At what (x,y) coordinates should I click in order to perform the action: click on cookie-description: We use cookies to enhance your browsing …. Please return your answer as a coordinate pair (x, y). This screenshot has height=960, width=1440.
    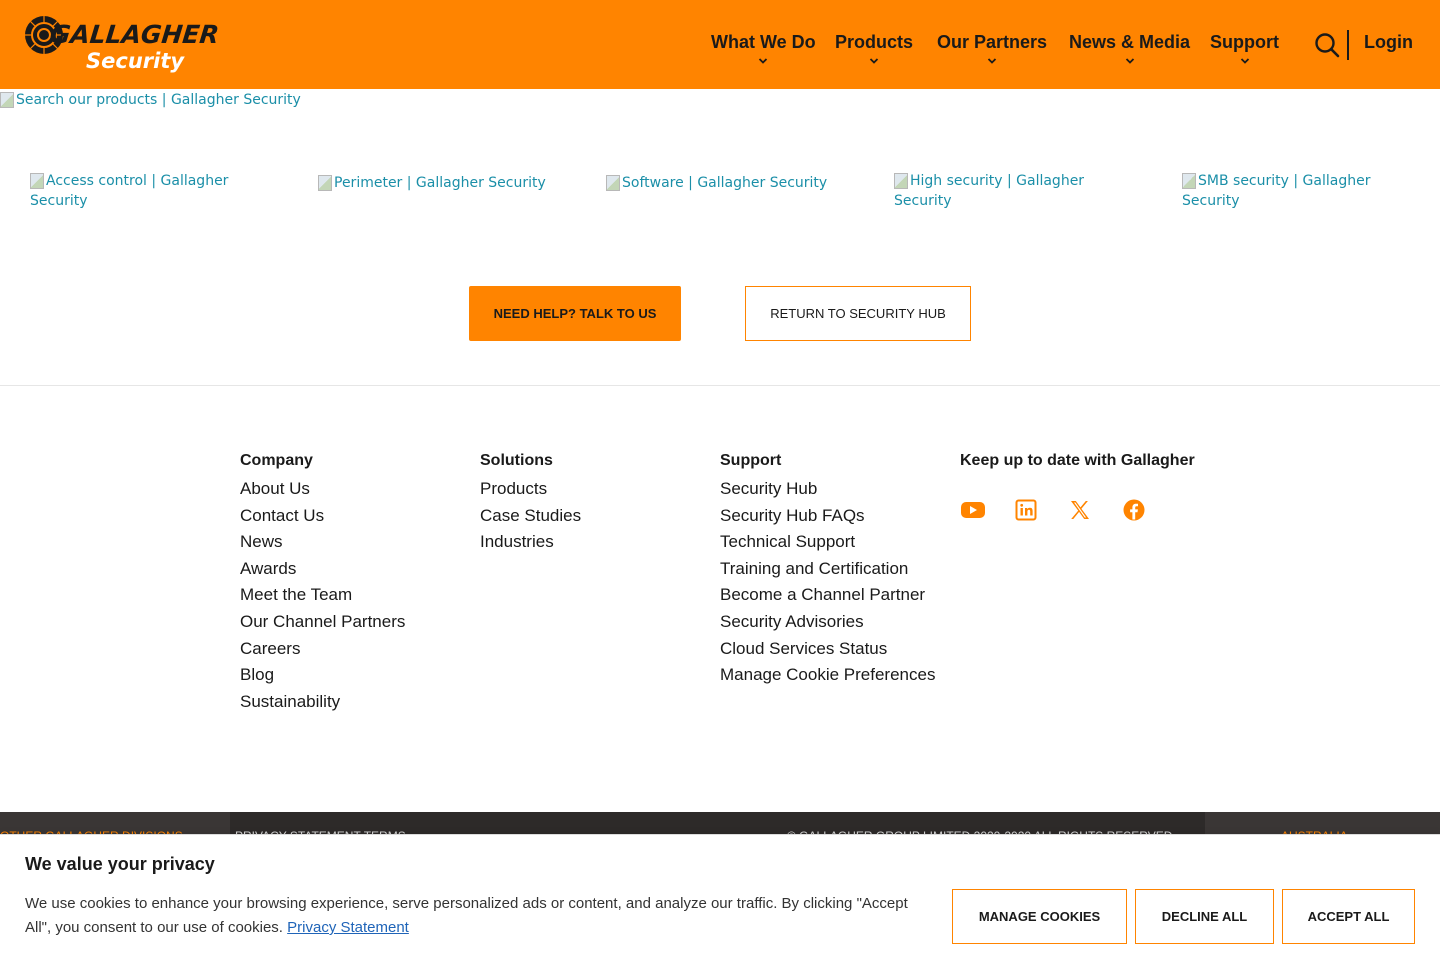
    Looking at the image, I should click on (466, 915).